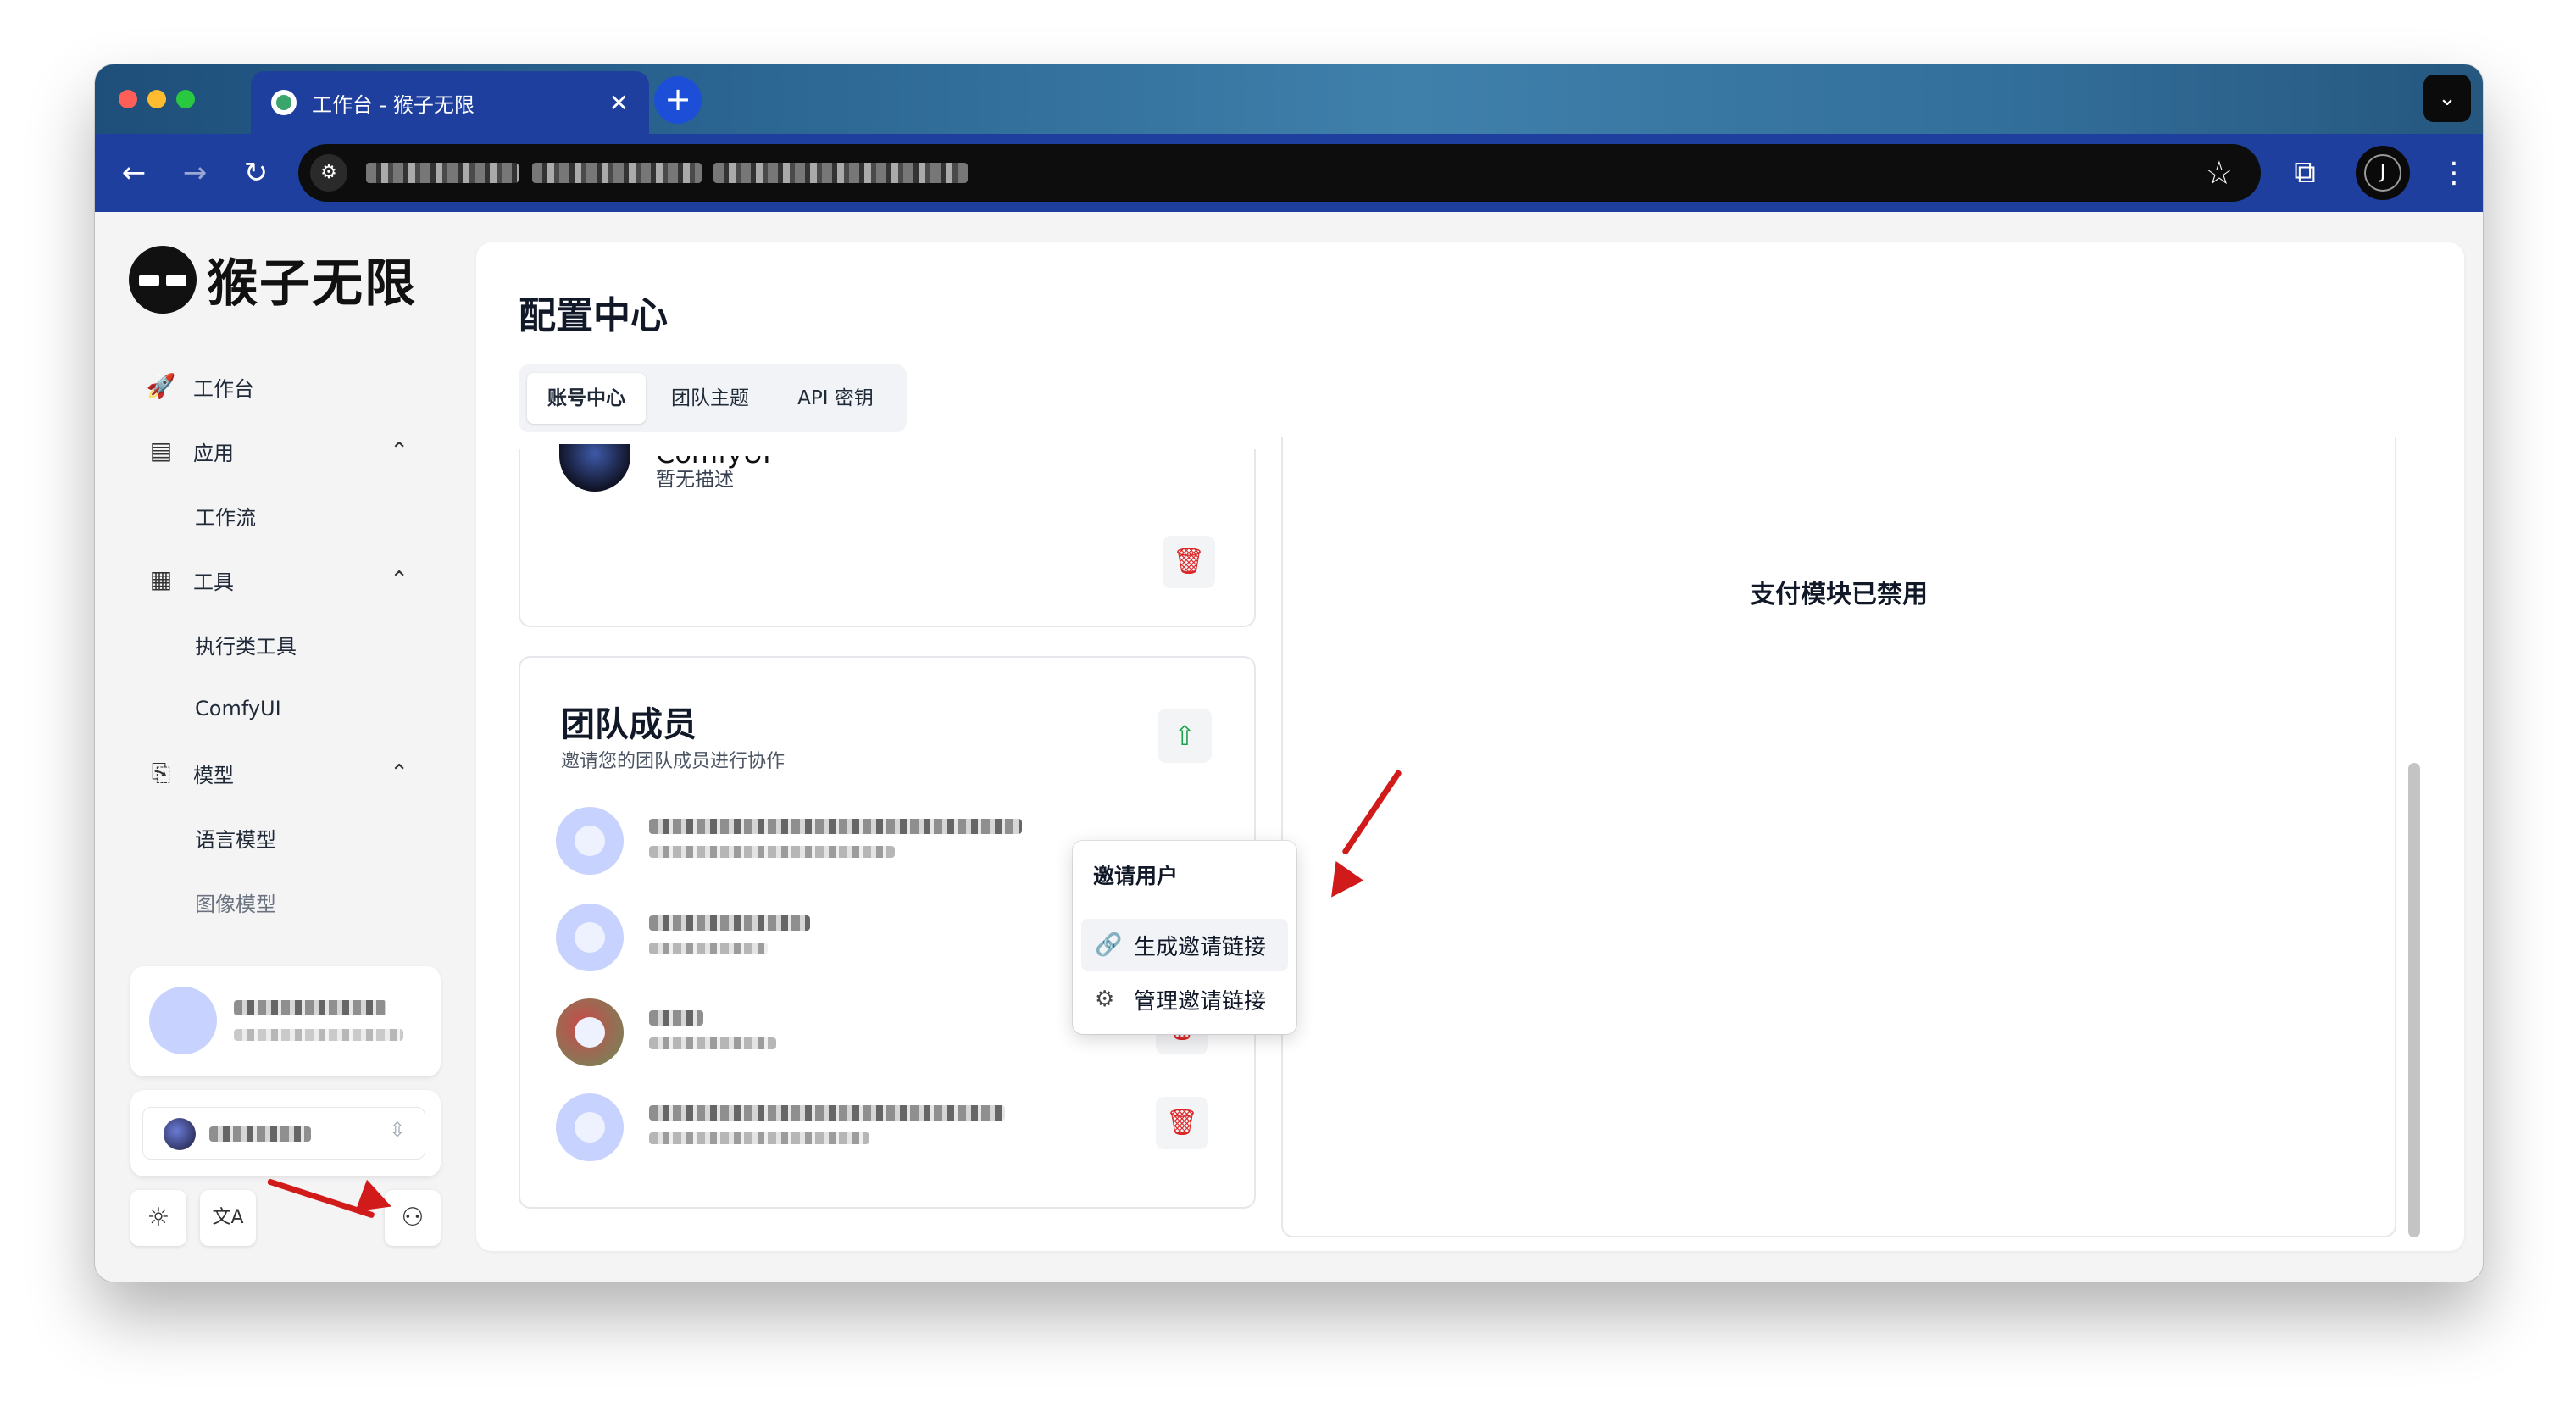  I want to click on favicon-icon, so click(284, 103).